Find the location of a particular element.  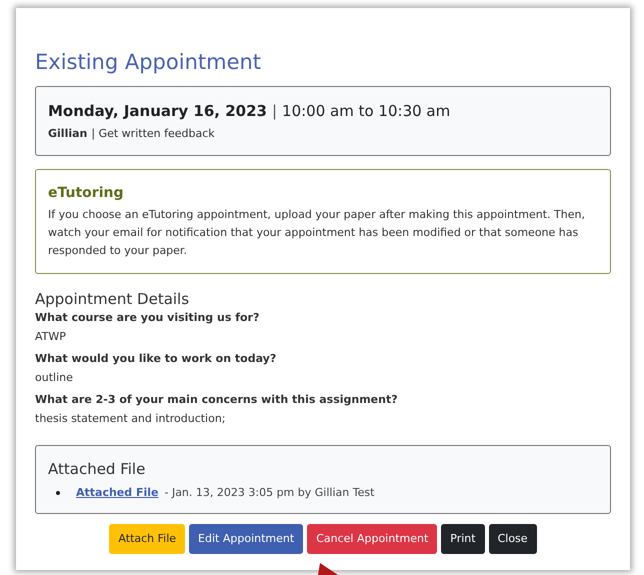

details-heading: Appointment Details is located at coordinates (112, 299).